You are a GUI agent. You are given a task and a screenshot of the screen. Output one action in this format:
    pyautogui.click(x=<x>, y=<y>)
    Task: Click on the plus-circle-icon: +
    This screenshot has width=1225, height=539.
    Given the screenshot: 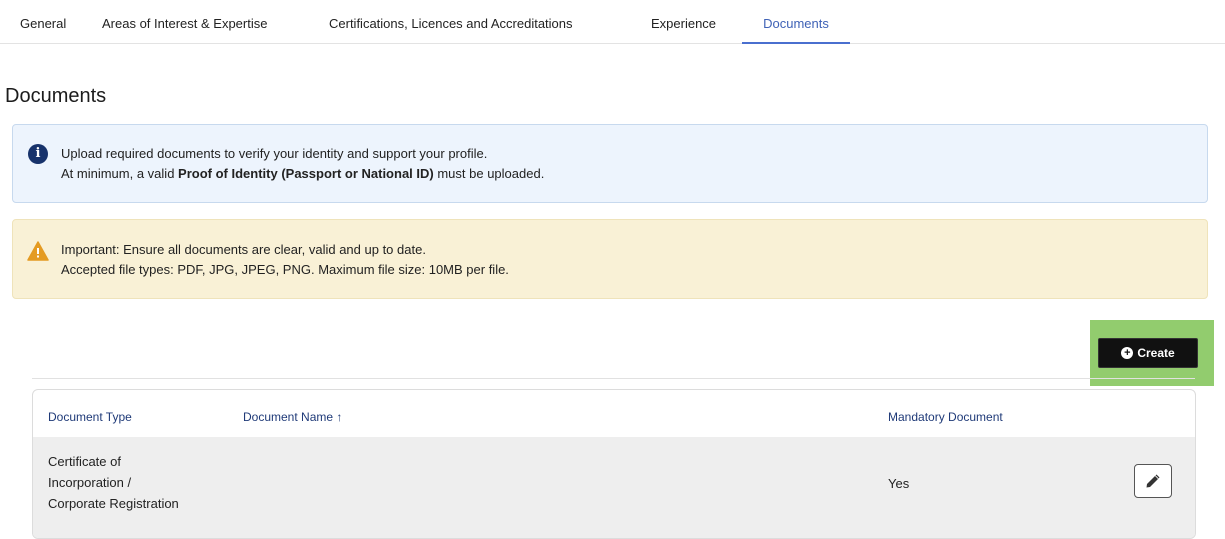 What is the action you would take?
    pyautogui.click(x=1127, y=353)
    